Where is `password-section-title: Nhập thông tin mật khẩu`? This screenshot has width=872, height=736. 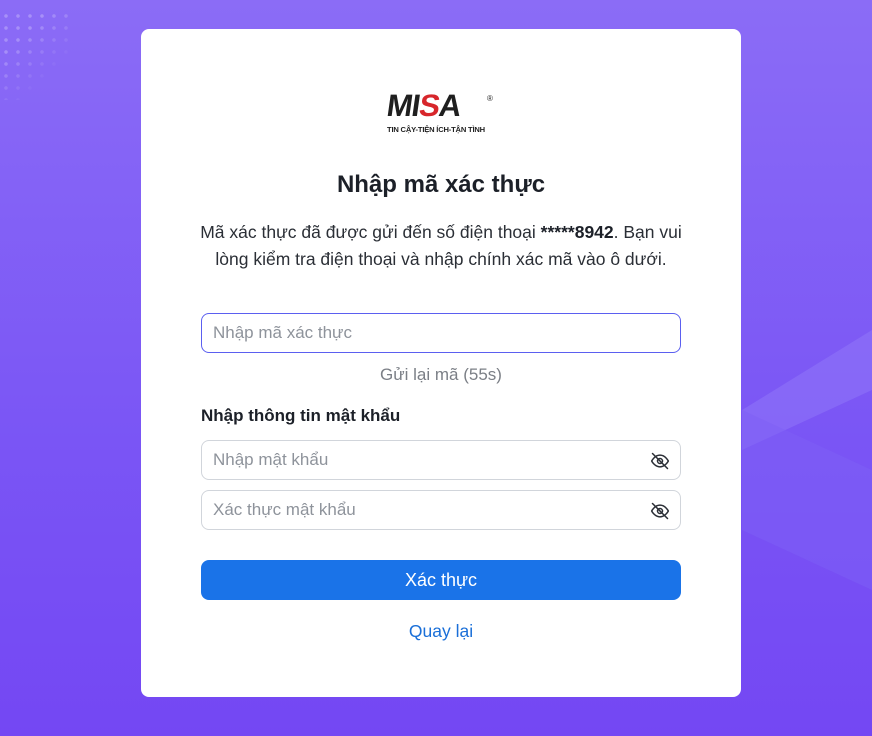
password-section-title: Nhập thông tin mật khẩu is located at coordinates (301, 415).